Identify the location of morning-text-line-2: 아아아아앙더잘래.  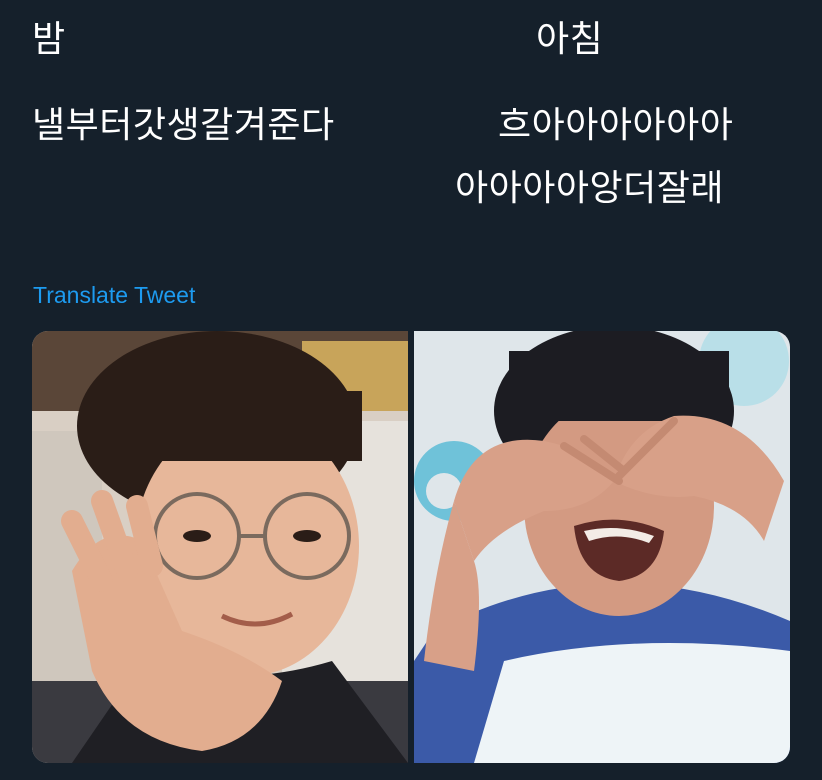
(589, 188).